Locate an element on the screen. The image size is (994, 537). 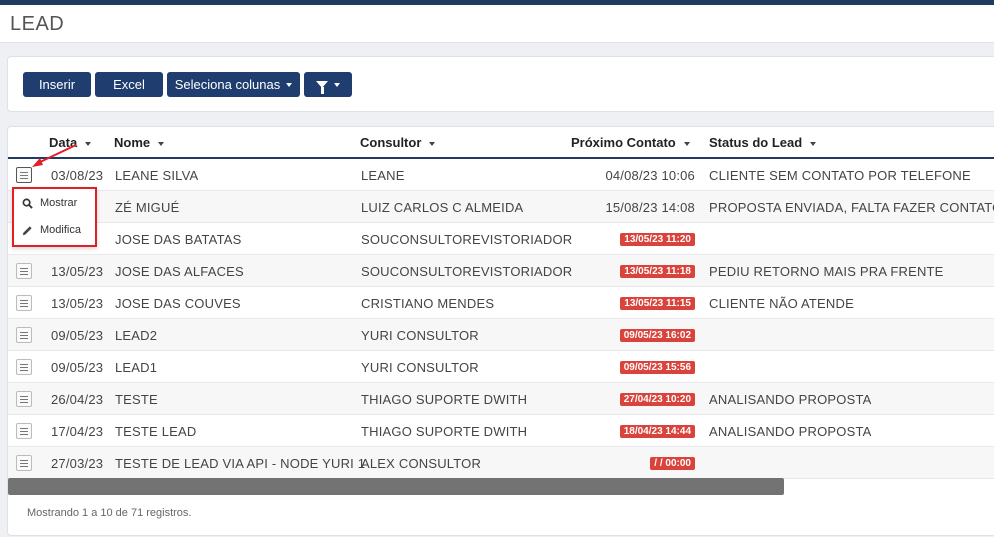
cell-data: 26/04/23 is located at coordinates (77, 399).